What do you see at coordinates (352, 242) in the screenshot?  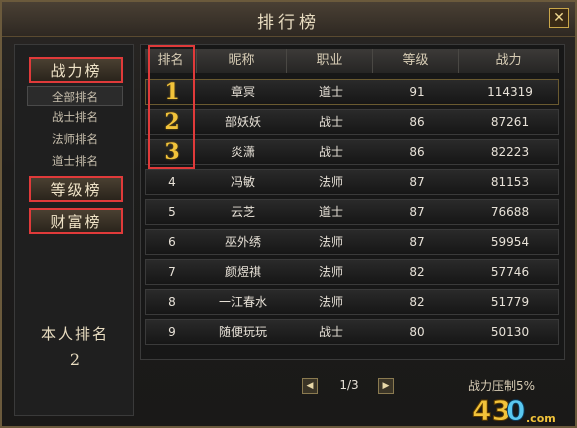 I see `table-row: 6 巫外绣 法师 87 59954` at bounding box center [352, 242].